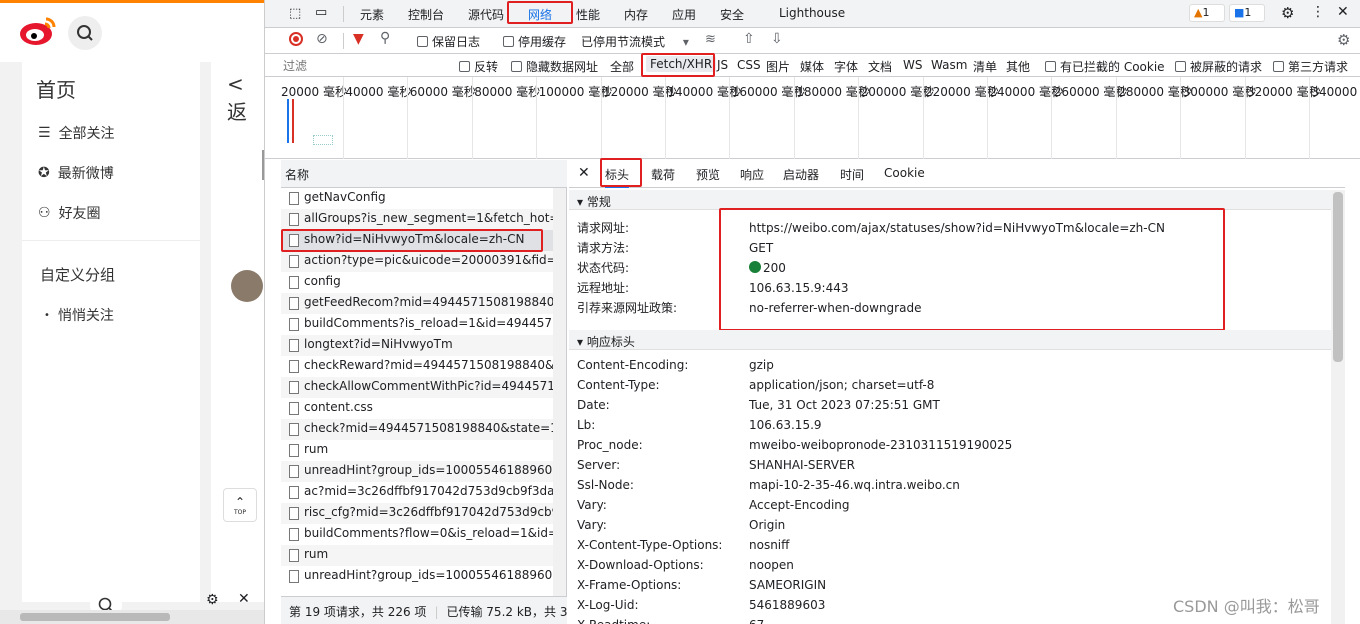 This screenshot has width=1360, height=624. I want to click on filter-manifest: 清单, so click(985, 66).